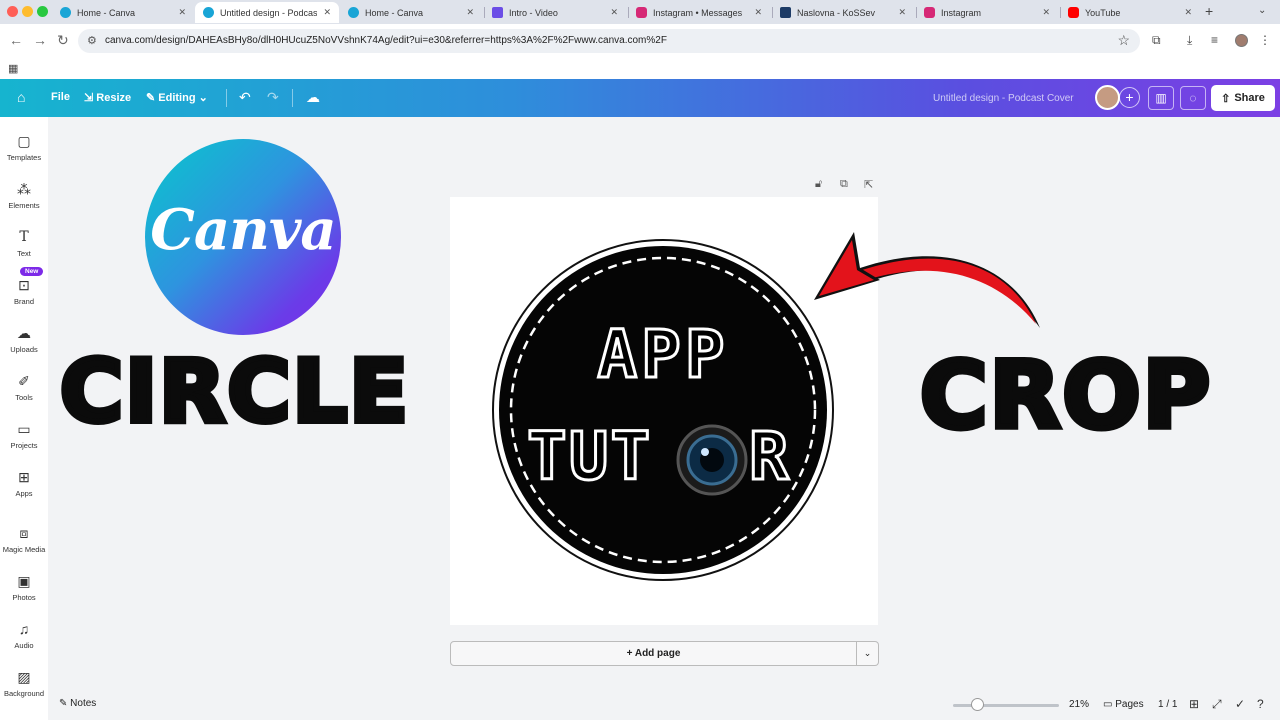  I want to click on design-title: Untitled design - Podcast Cover, so click(1003, 98).